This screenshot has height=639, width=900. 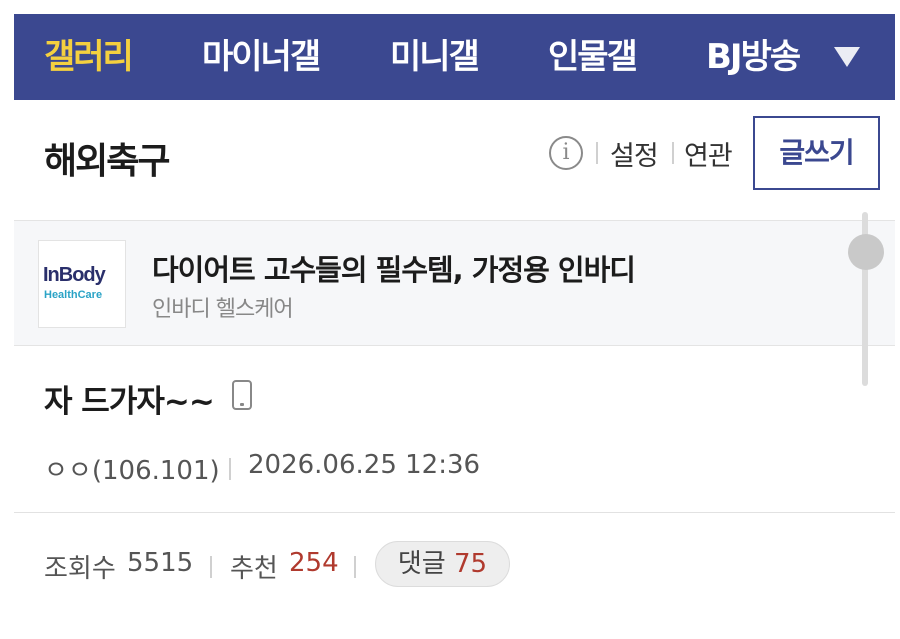 I want to click on comments-button: 댓글 75, so click(x=442, y=564).